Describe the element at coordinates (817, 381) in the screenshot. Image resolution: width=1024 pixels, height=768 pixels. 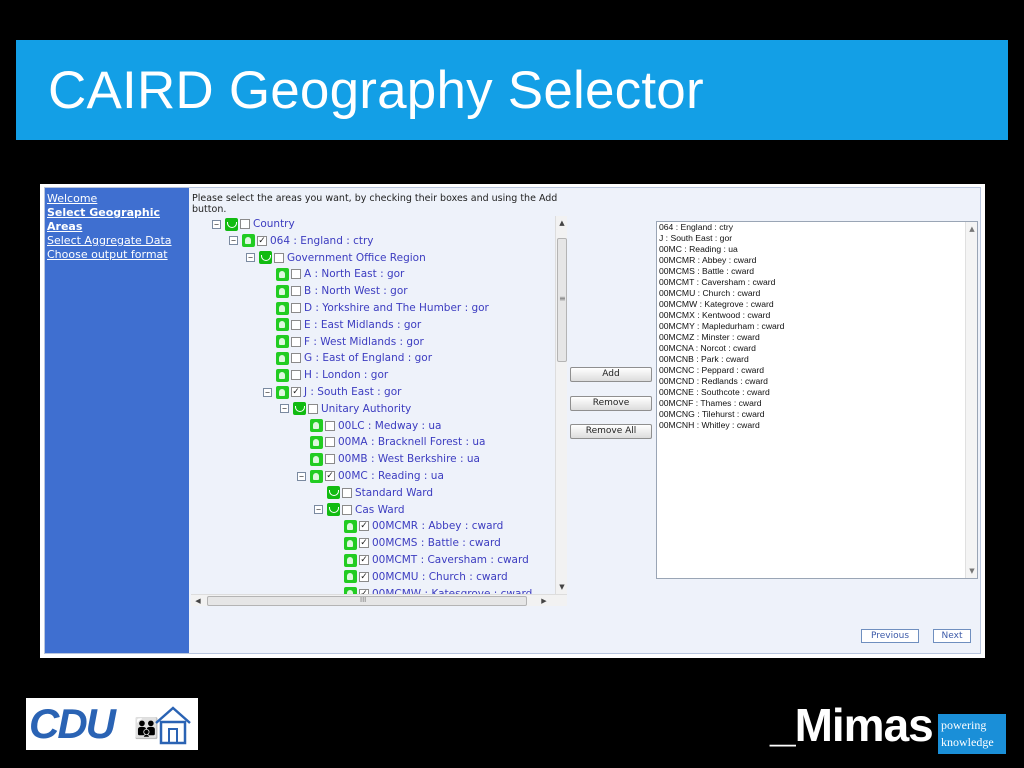
I see `list-item: 00MCND : Redlands : cward` at that location.